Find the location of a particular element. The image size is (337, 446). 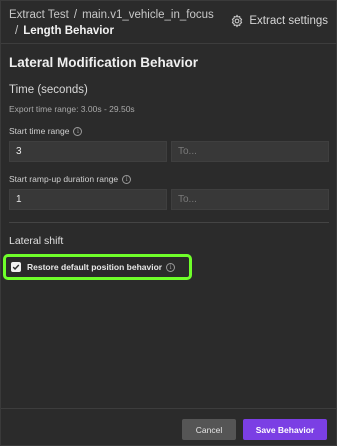

rampup-label-text: Start ramp-up duration range is located at coordinates (64, 179).